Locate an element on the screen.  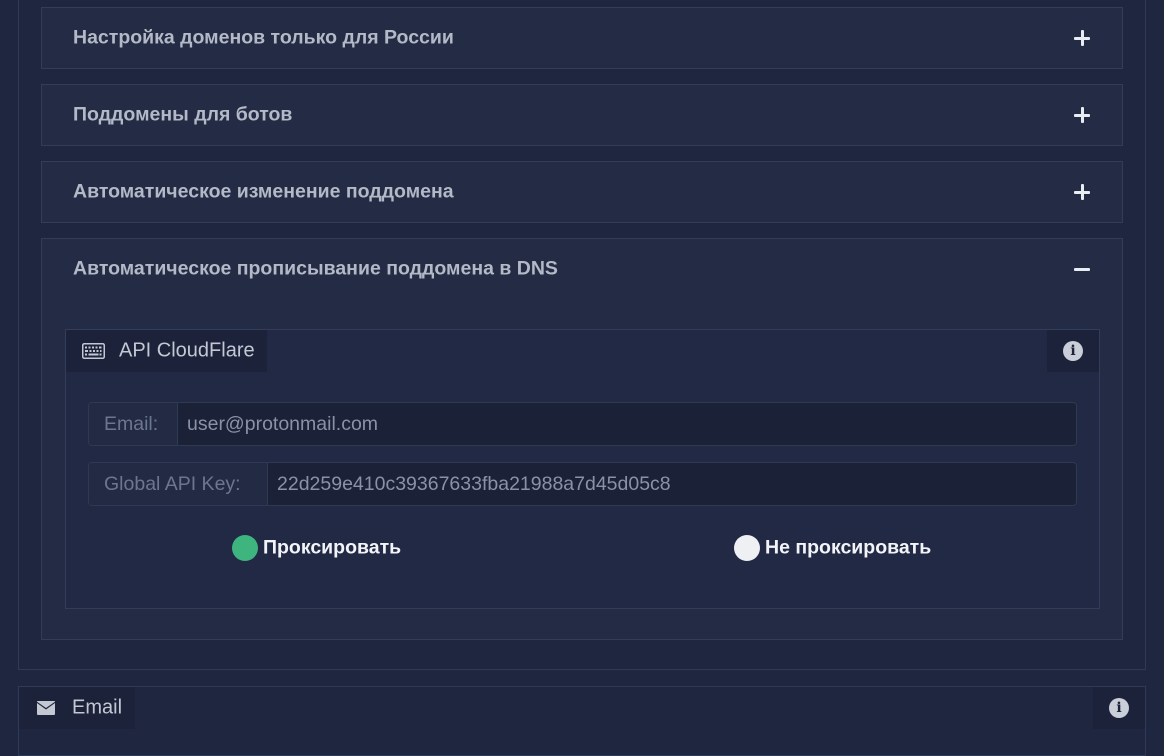
minus-icon is located at coordinates (1082, 269).